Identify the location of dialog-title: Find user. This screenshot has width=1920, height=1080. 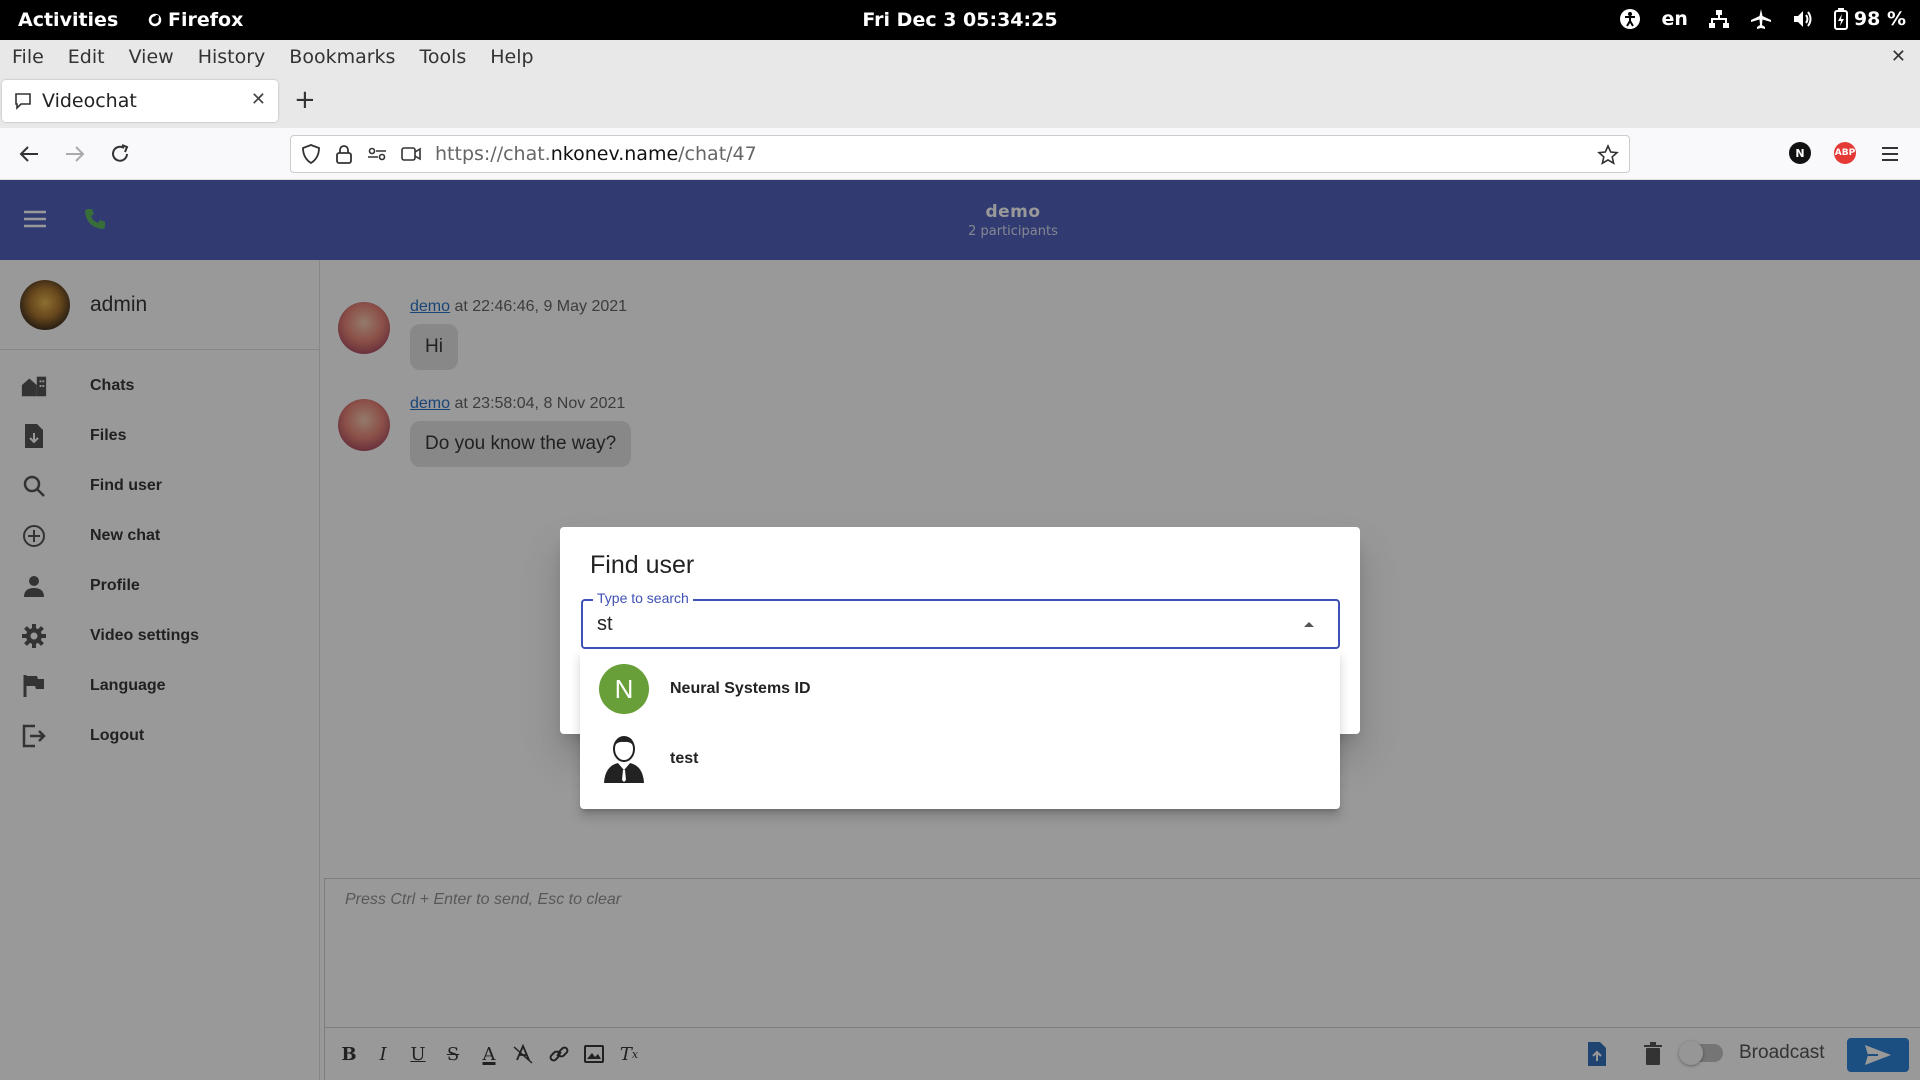
(642, 565).